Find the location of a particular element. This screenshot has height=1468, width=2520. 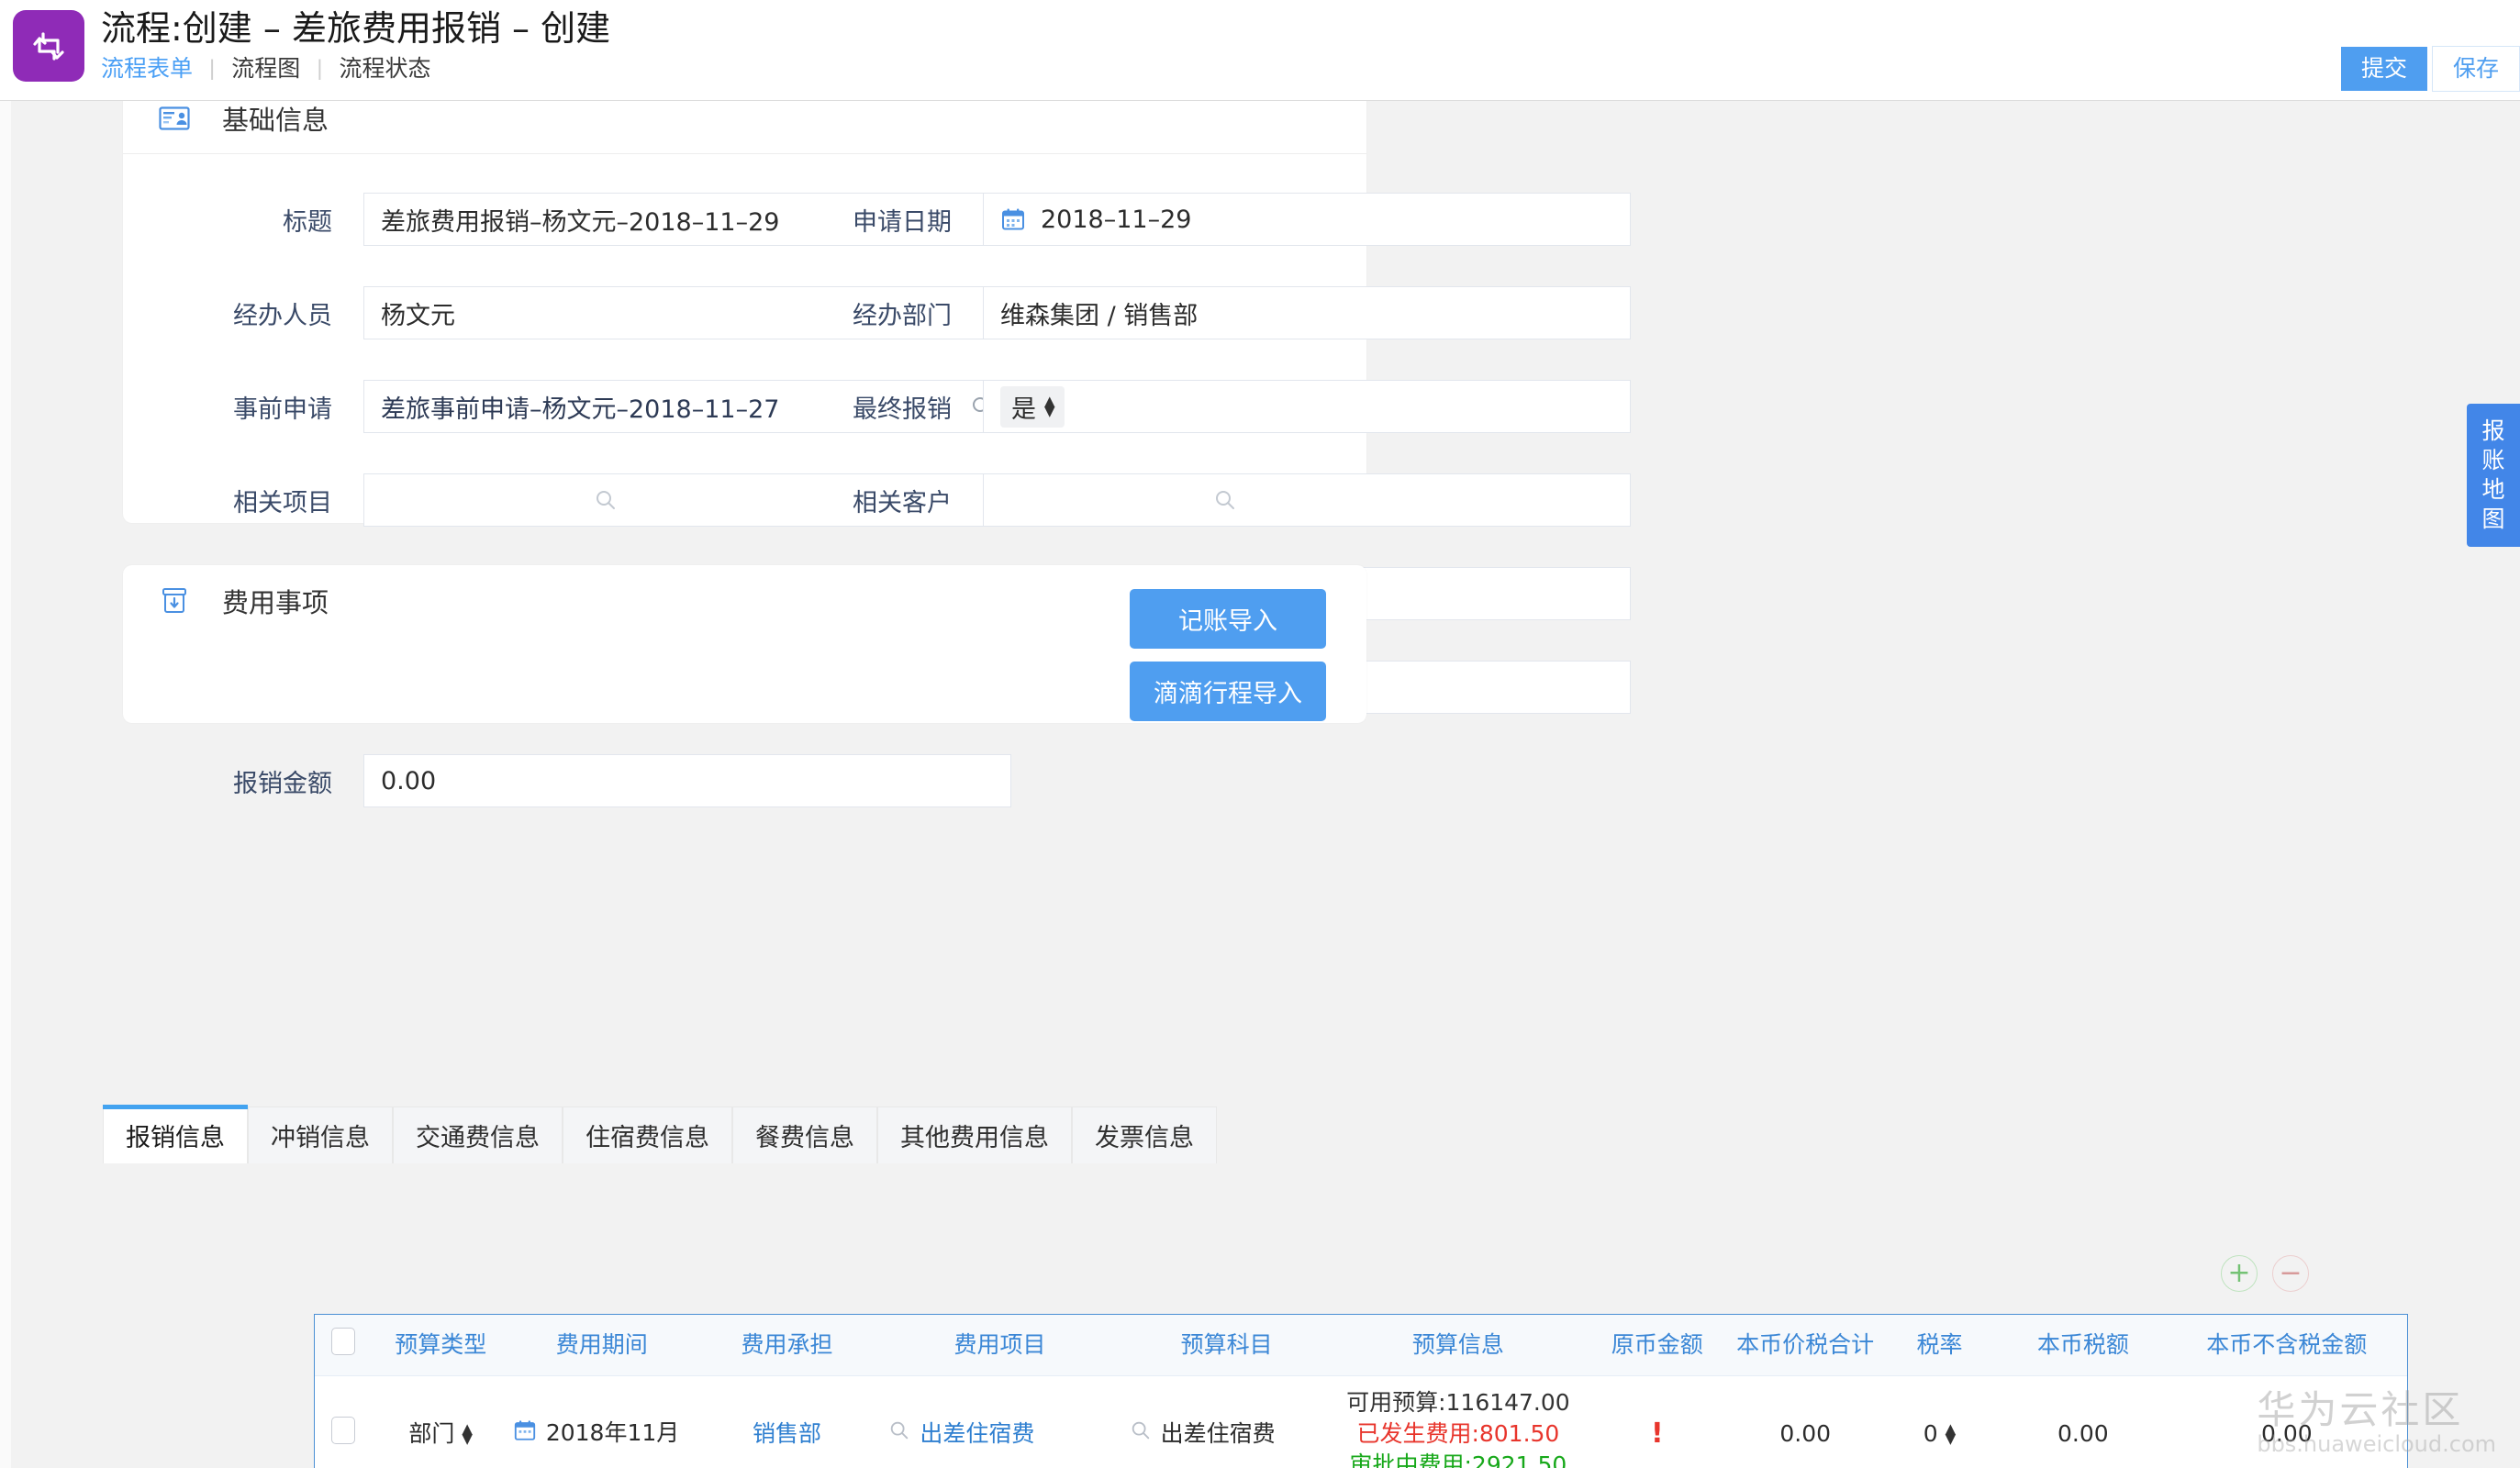

budget-available: 可用预算:116147.00 is located at coordinates (1458, 1403).